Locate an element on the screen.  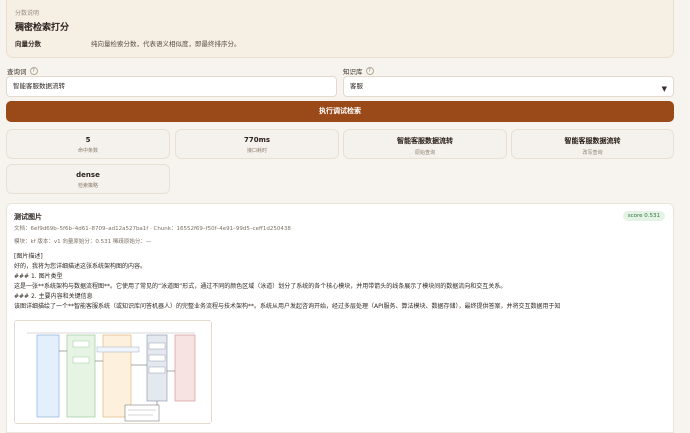
kb-select: 客服 ▼ is located at coordinates (508, 86).